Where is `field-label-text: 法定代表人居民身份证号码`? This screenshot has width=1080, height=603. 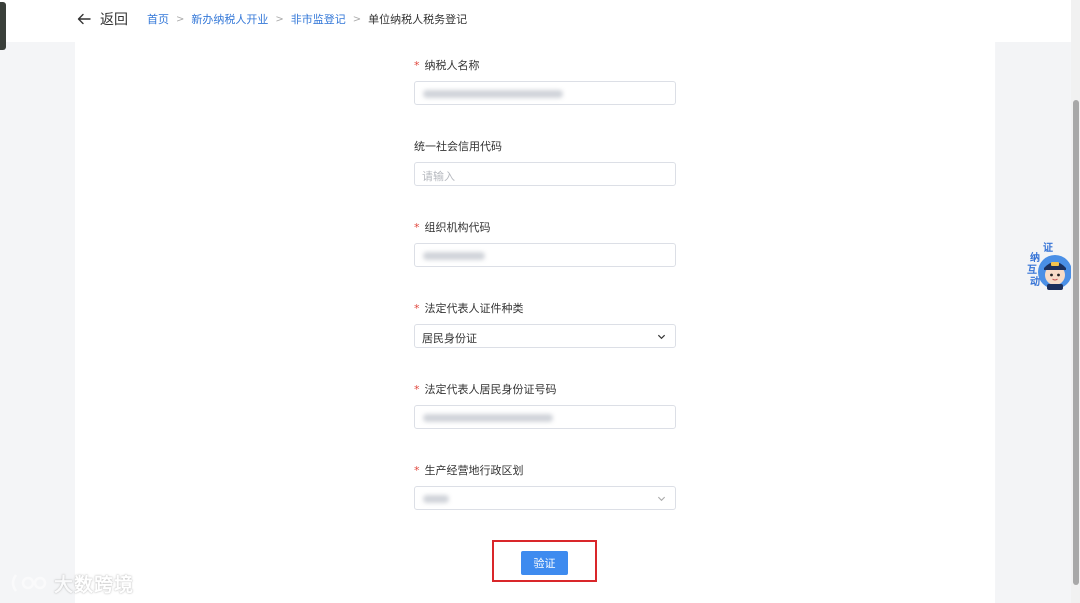 field-label-text: 法定代表人居民身份证号码 is located at coordinates (490, 389).